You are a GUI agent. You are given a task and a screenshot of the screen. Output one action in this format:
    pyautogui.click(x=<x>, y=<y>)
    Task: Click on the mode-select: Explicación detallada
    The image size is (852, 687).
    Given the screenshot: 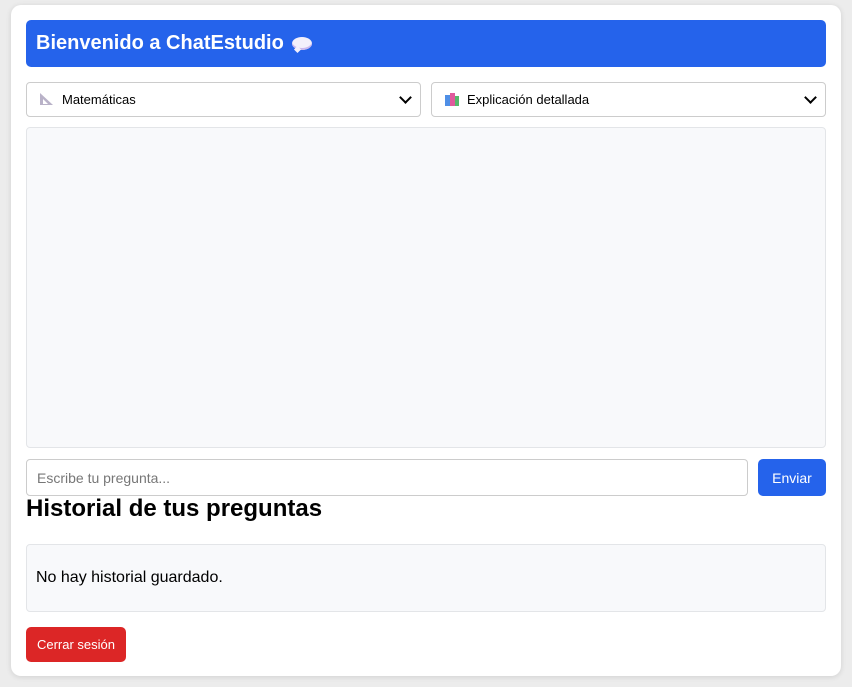 What is the action you would take?
    pyautogui.click(x=628, y=99)
    